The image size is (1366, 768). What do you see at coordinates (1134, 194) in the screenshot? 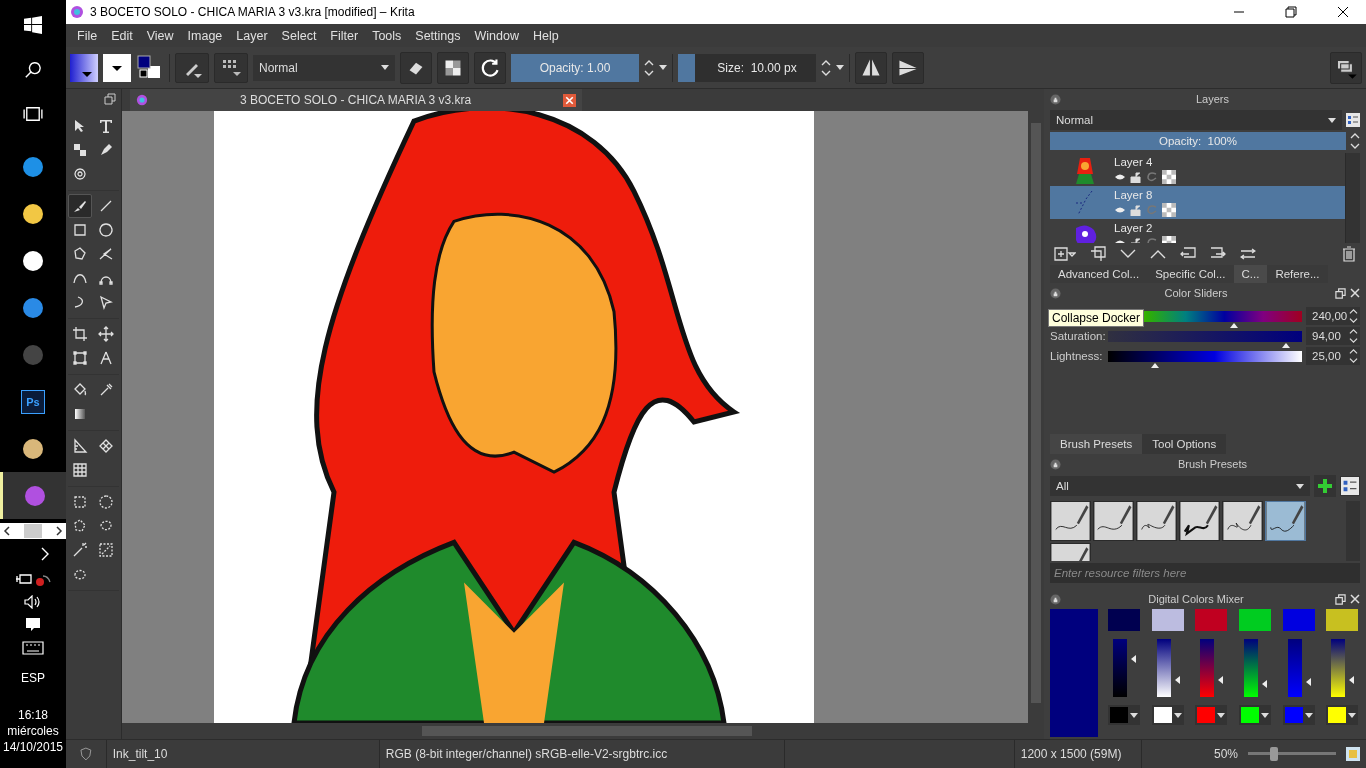
I see `layer-name: Layer 8` at bounding box center [1134, 194].